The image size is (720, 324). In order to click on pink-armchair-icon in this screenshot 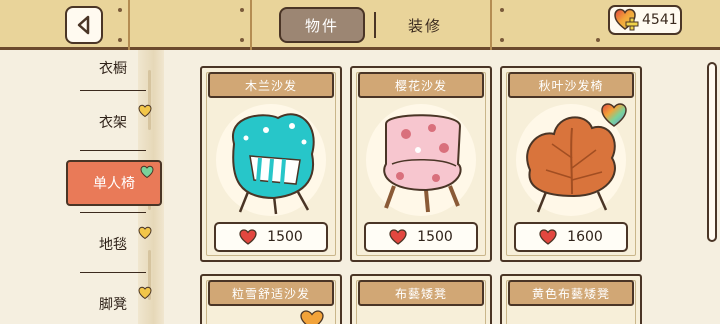, I will do `click(422, 163)`.